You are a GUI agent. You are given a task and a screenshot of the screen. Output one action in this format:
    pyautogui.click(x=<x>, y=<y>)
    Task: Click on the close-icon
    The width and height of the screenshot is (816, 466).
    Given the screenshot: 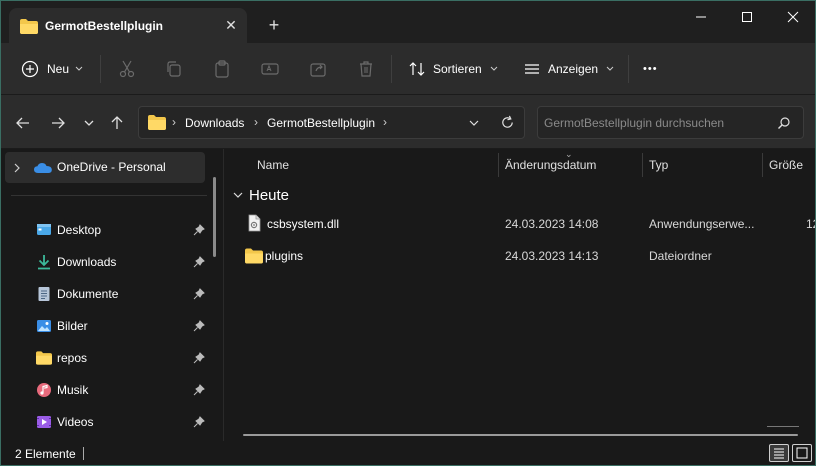 What is the action you would take?
    pyautogui.click(x=793, y=17)
    